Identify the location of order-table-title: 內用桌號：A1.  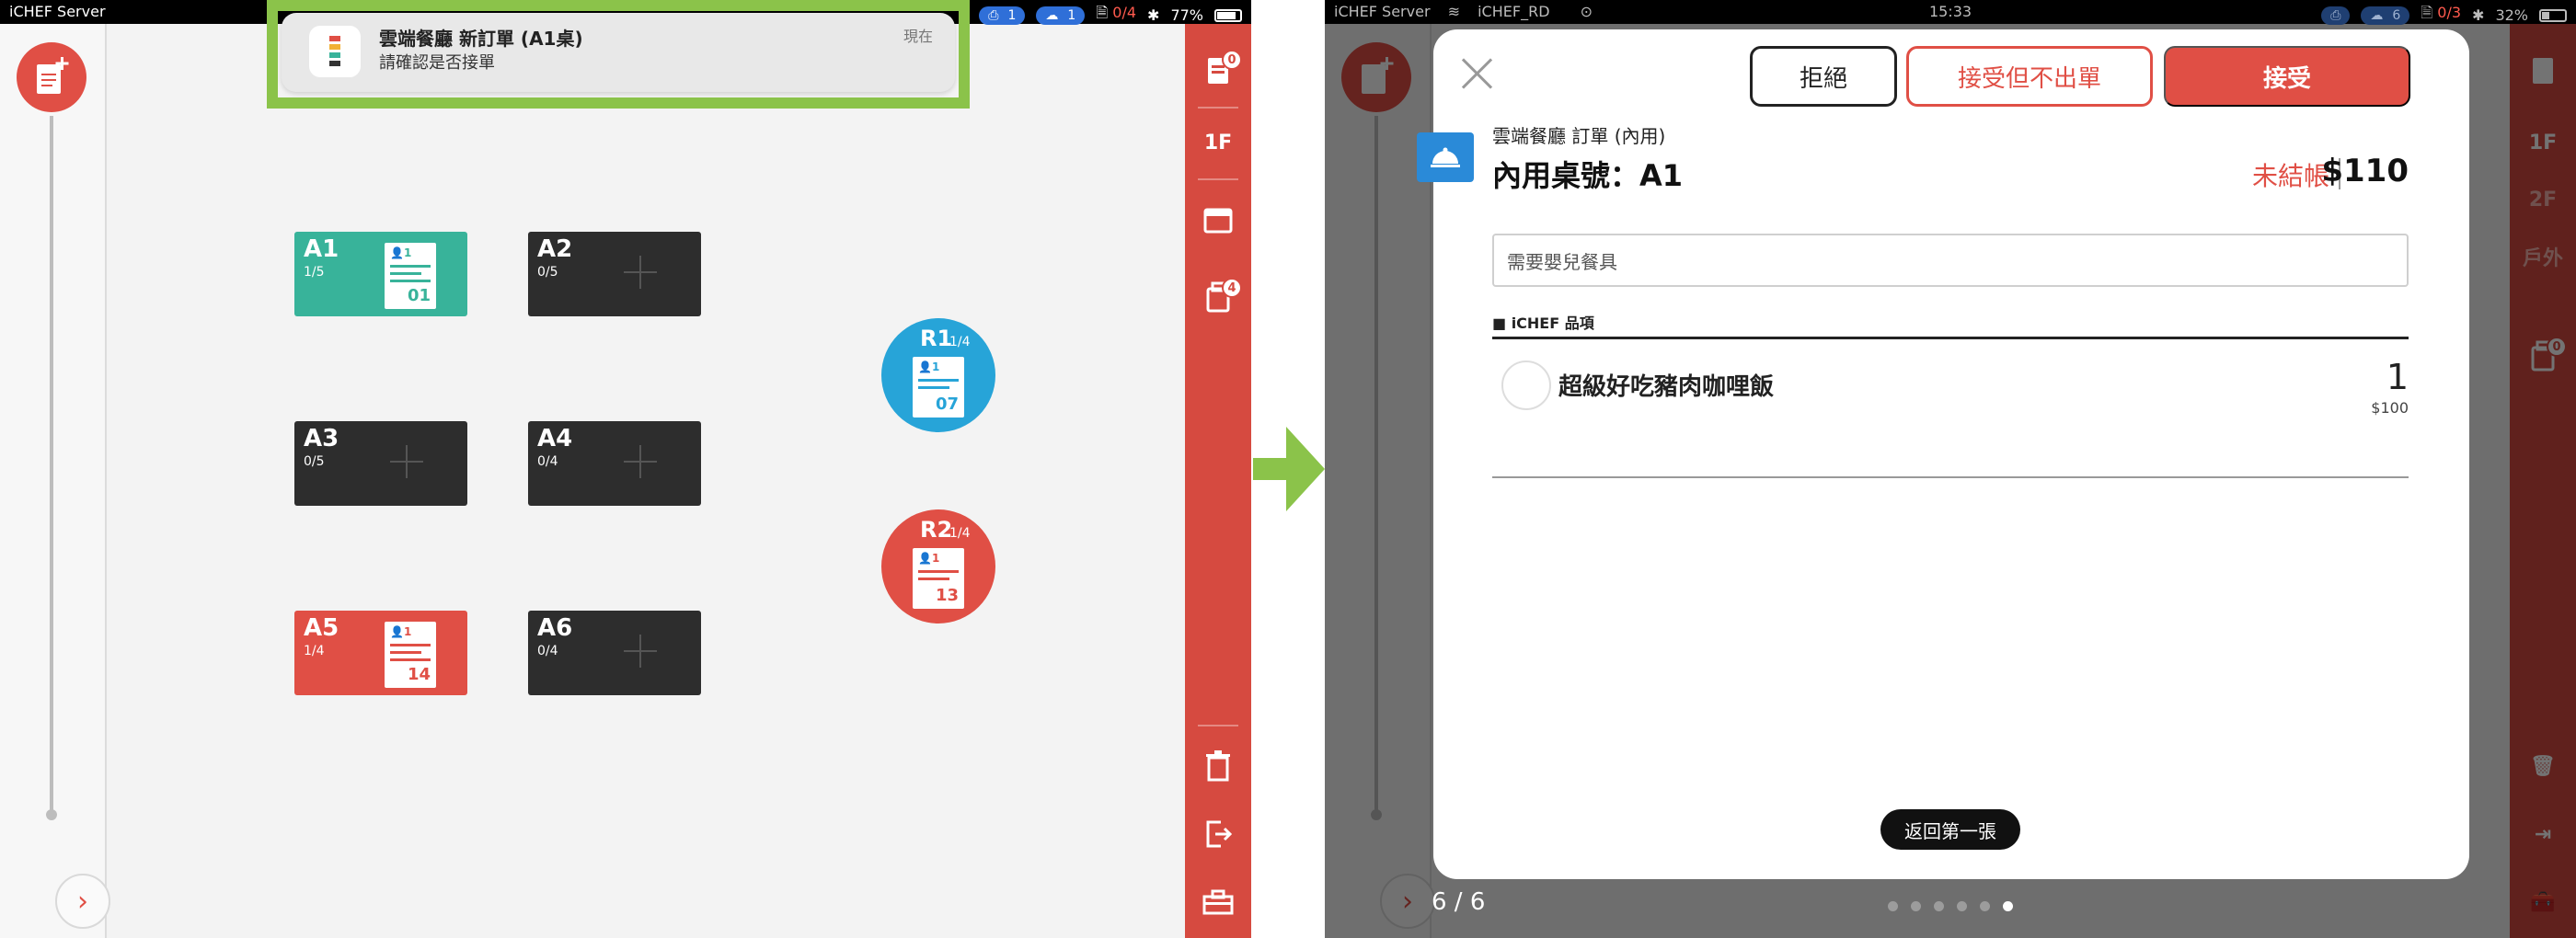
(1588, 176).